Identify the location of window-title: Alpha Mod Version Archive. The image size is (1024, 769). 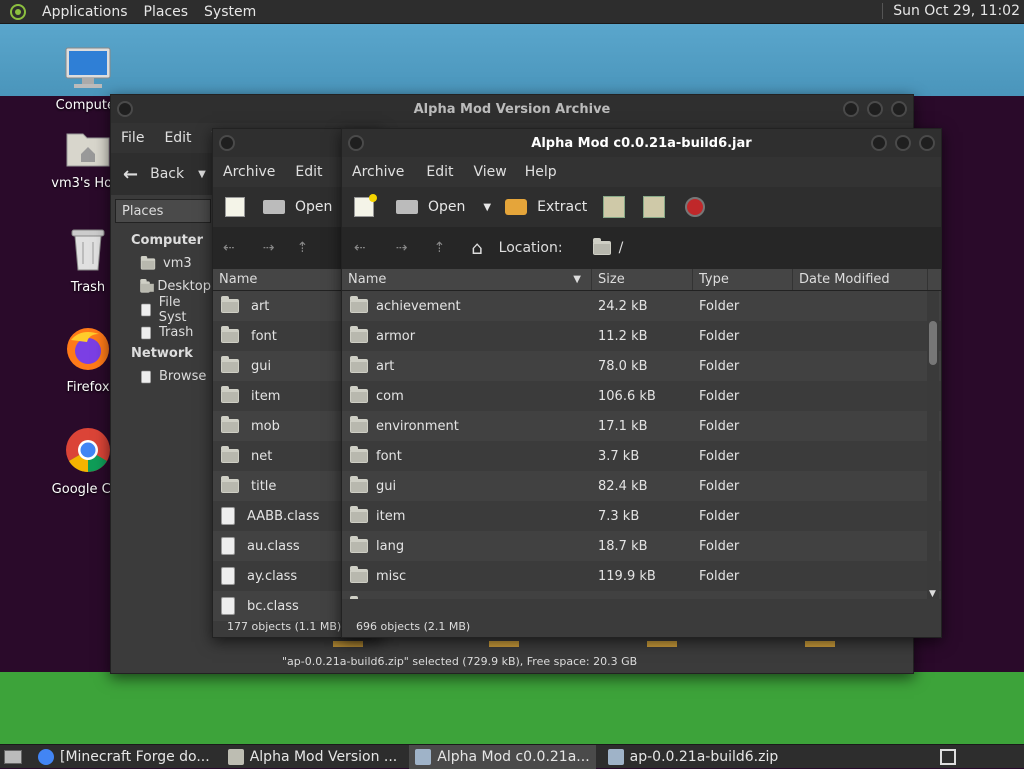
(512, 109).